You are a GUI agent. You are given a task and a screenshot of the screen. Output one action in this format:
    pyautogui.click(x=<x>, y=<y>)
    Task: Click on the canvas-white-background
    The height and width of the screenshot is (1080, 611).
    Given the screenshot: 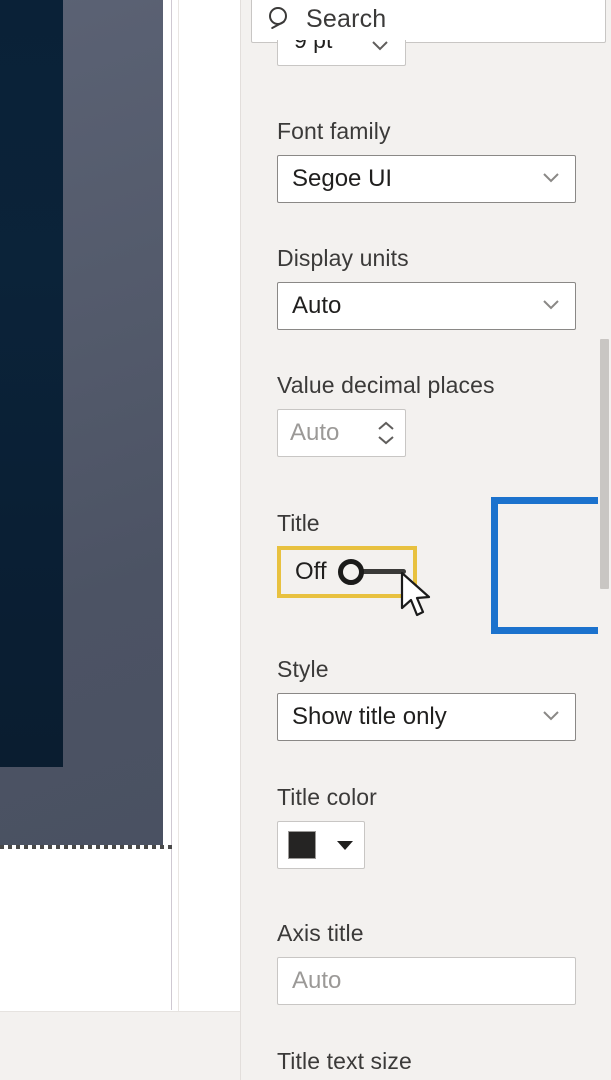 What is the action you would take?
    pyautogui.click(x=206, y=505)
    